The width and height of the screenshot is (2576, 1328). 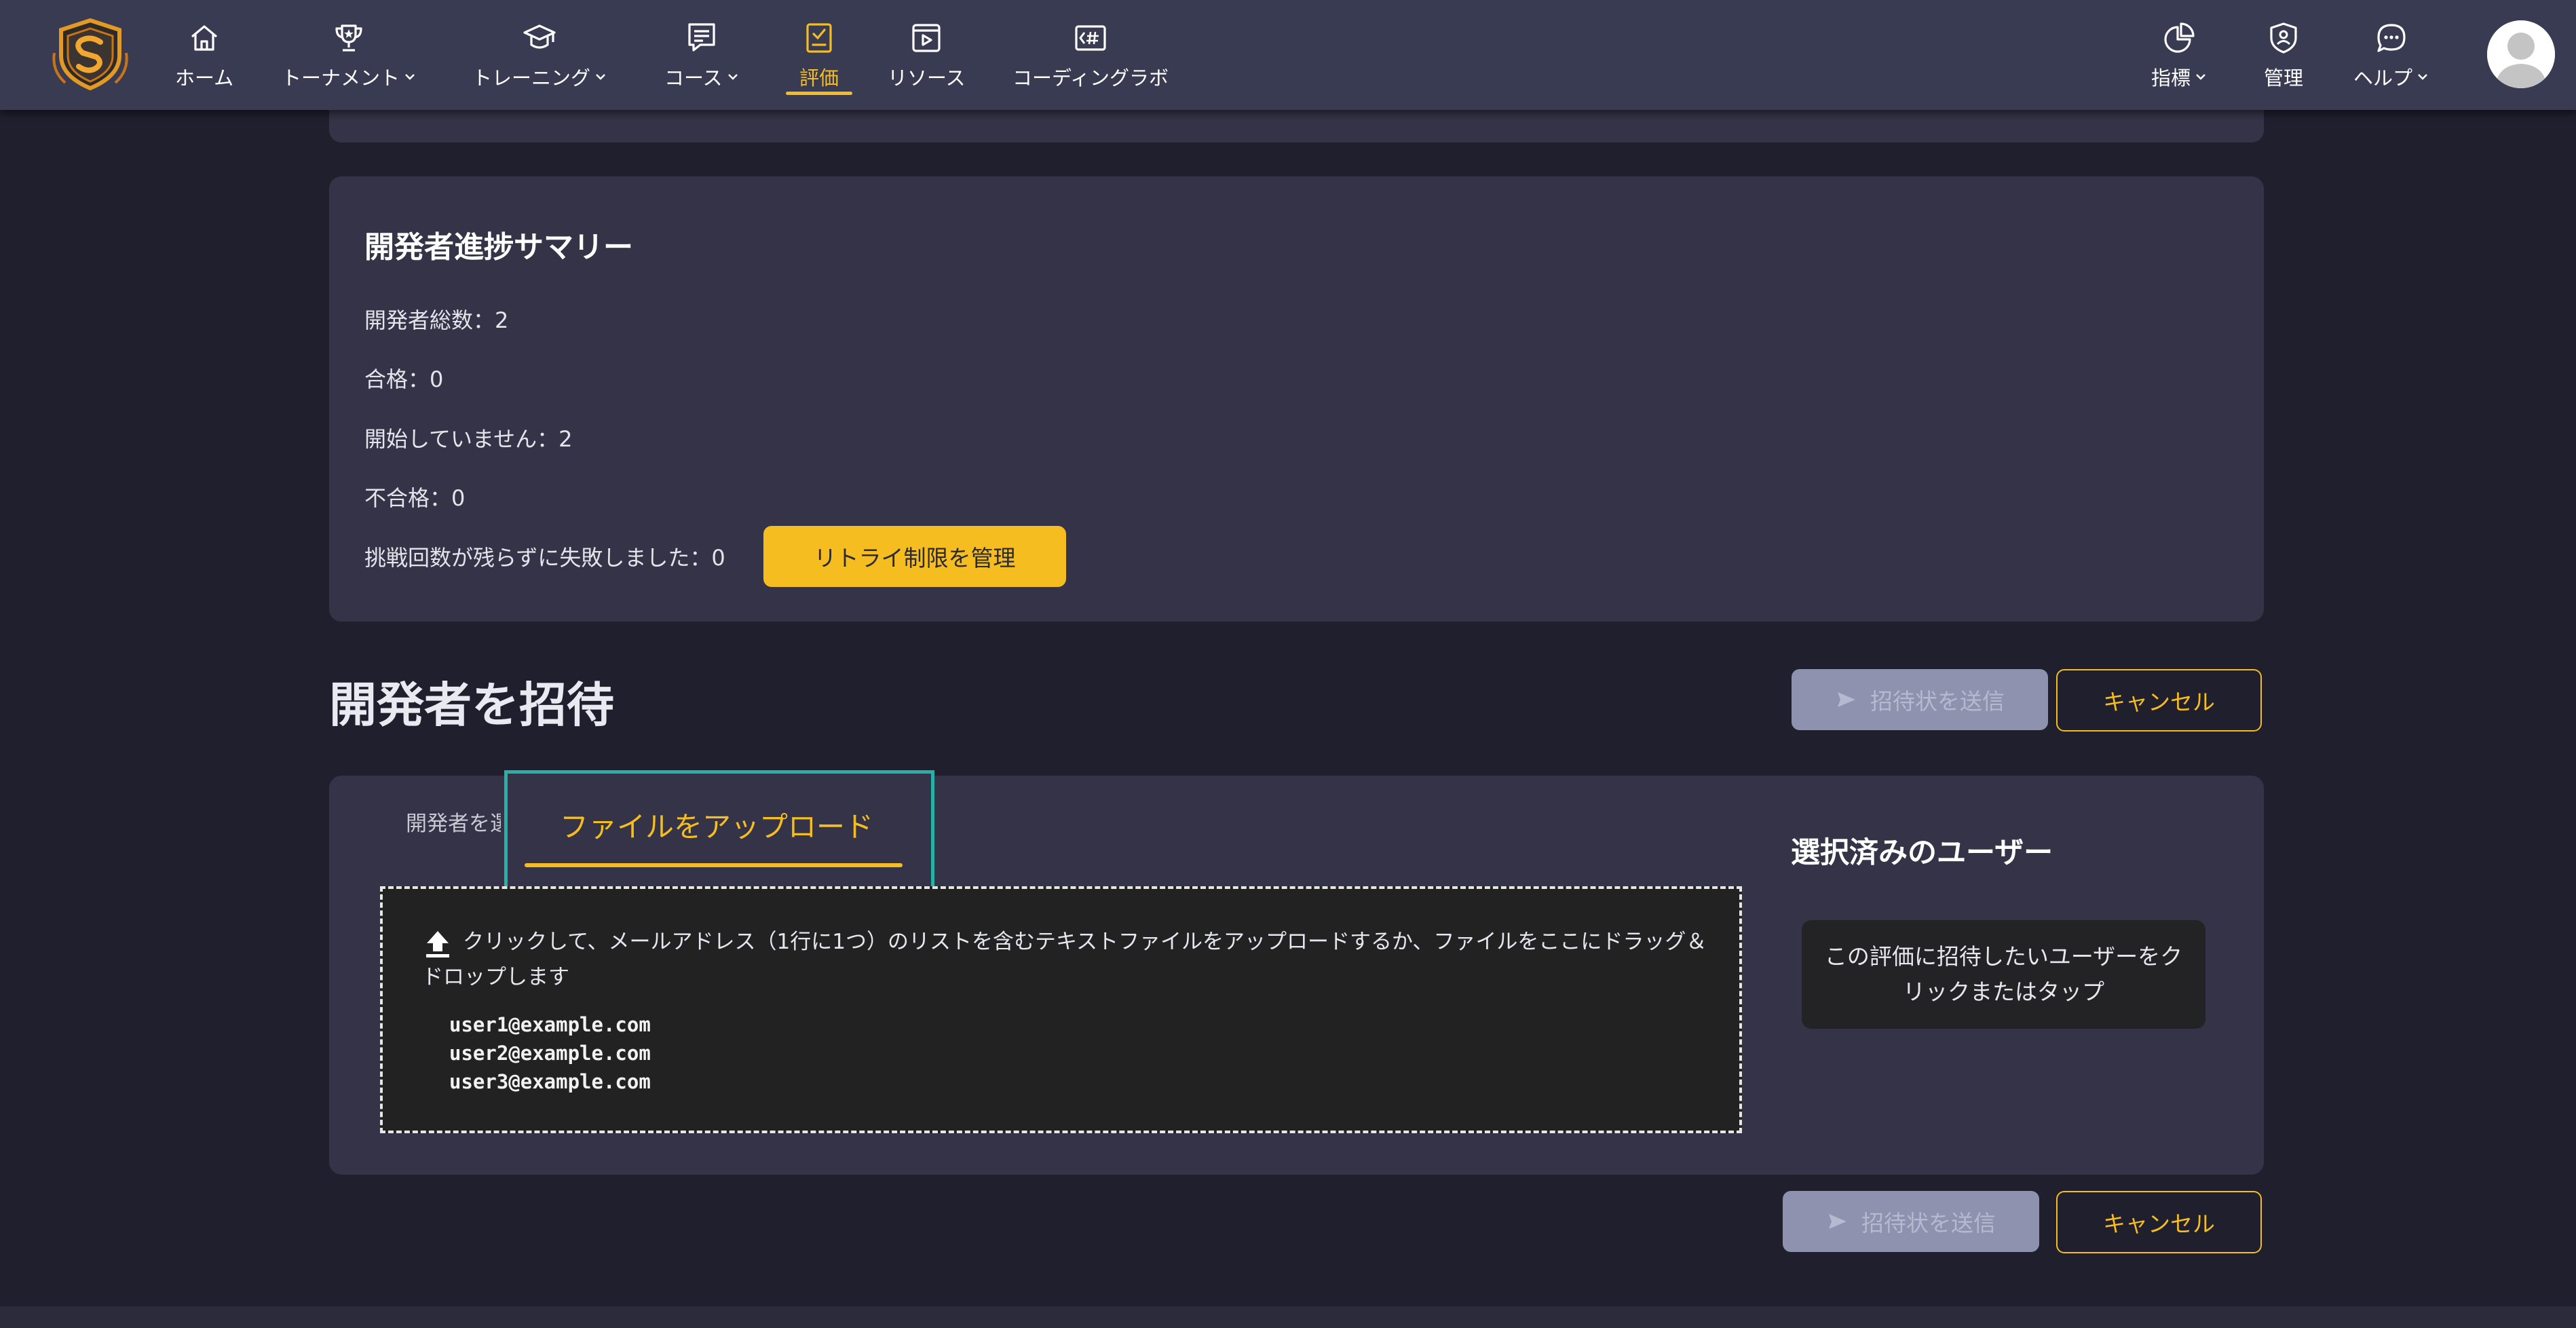 I want to click on tab-upload-file-label: ファイルをアップロード, so click(x=717, y=826).